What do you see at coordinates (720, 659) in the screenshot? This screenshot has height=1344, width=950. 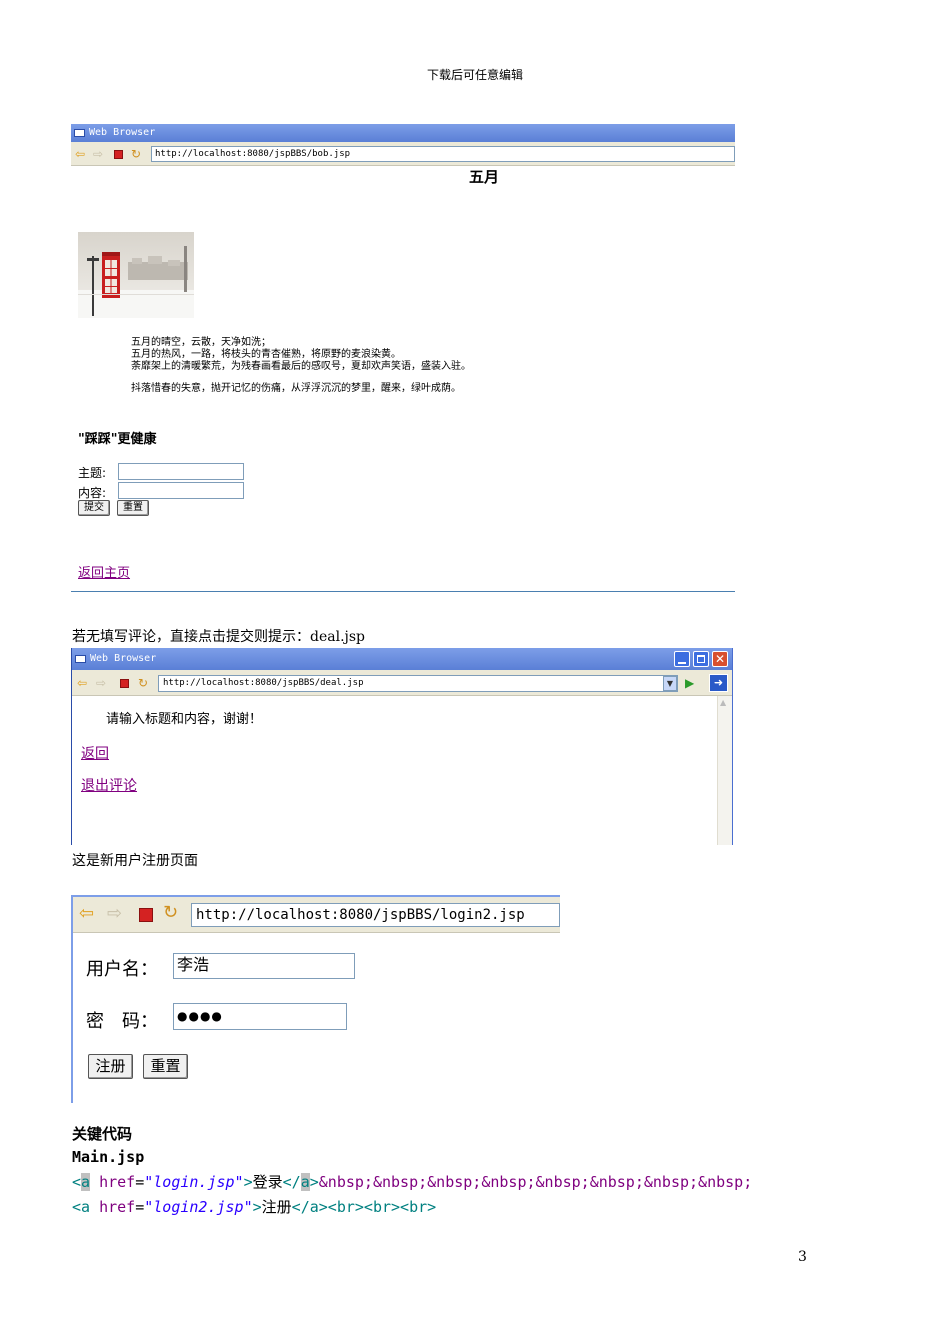 I see `close-button: ✕` at bounding box center [720, 659].